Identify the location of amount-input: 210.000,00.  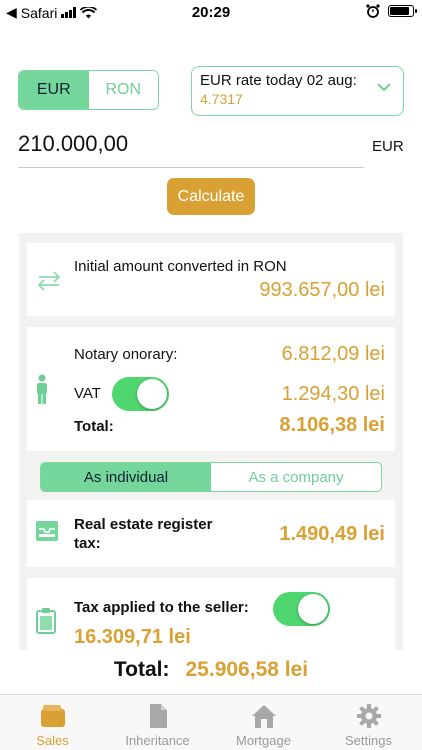
(73, 144).